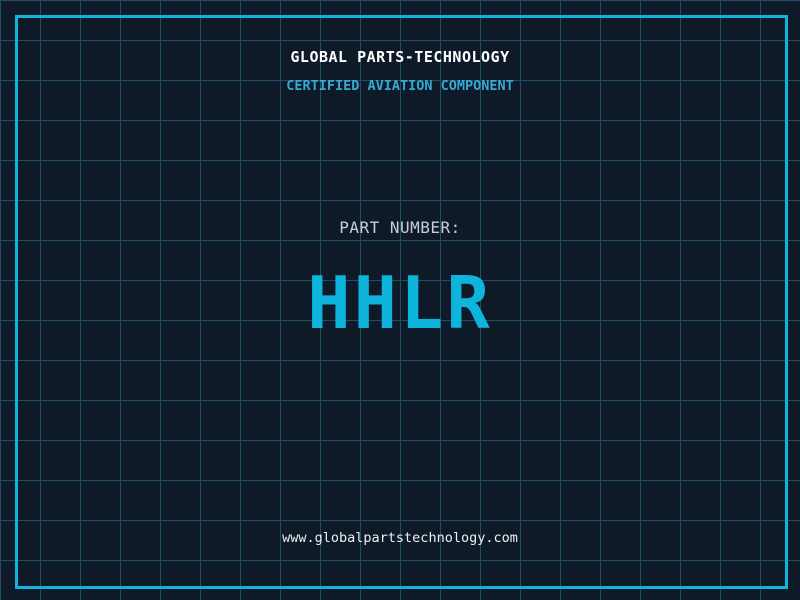 This screenshot has width=800, height=600. Describe the element at coordinates (400, 227) in the screenshot. I see `part-number-label: PART NUMBER:` at that location.